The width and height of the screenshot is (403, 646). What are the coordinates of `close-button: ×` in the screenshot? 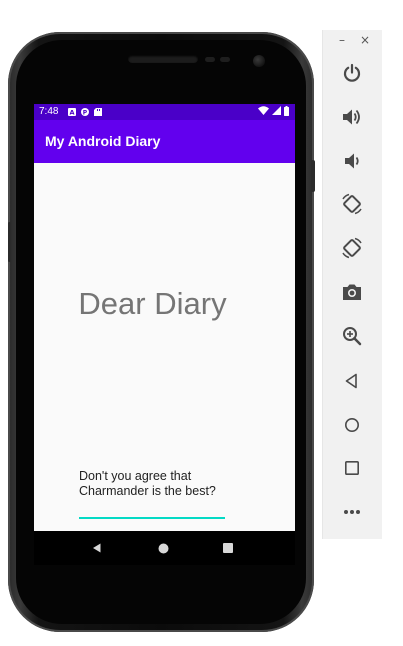 It's located at (365, 40).